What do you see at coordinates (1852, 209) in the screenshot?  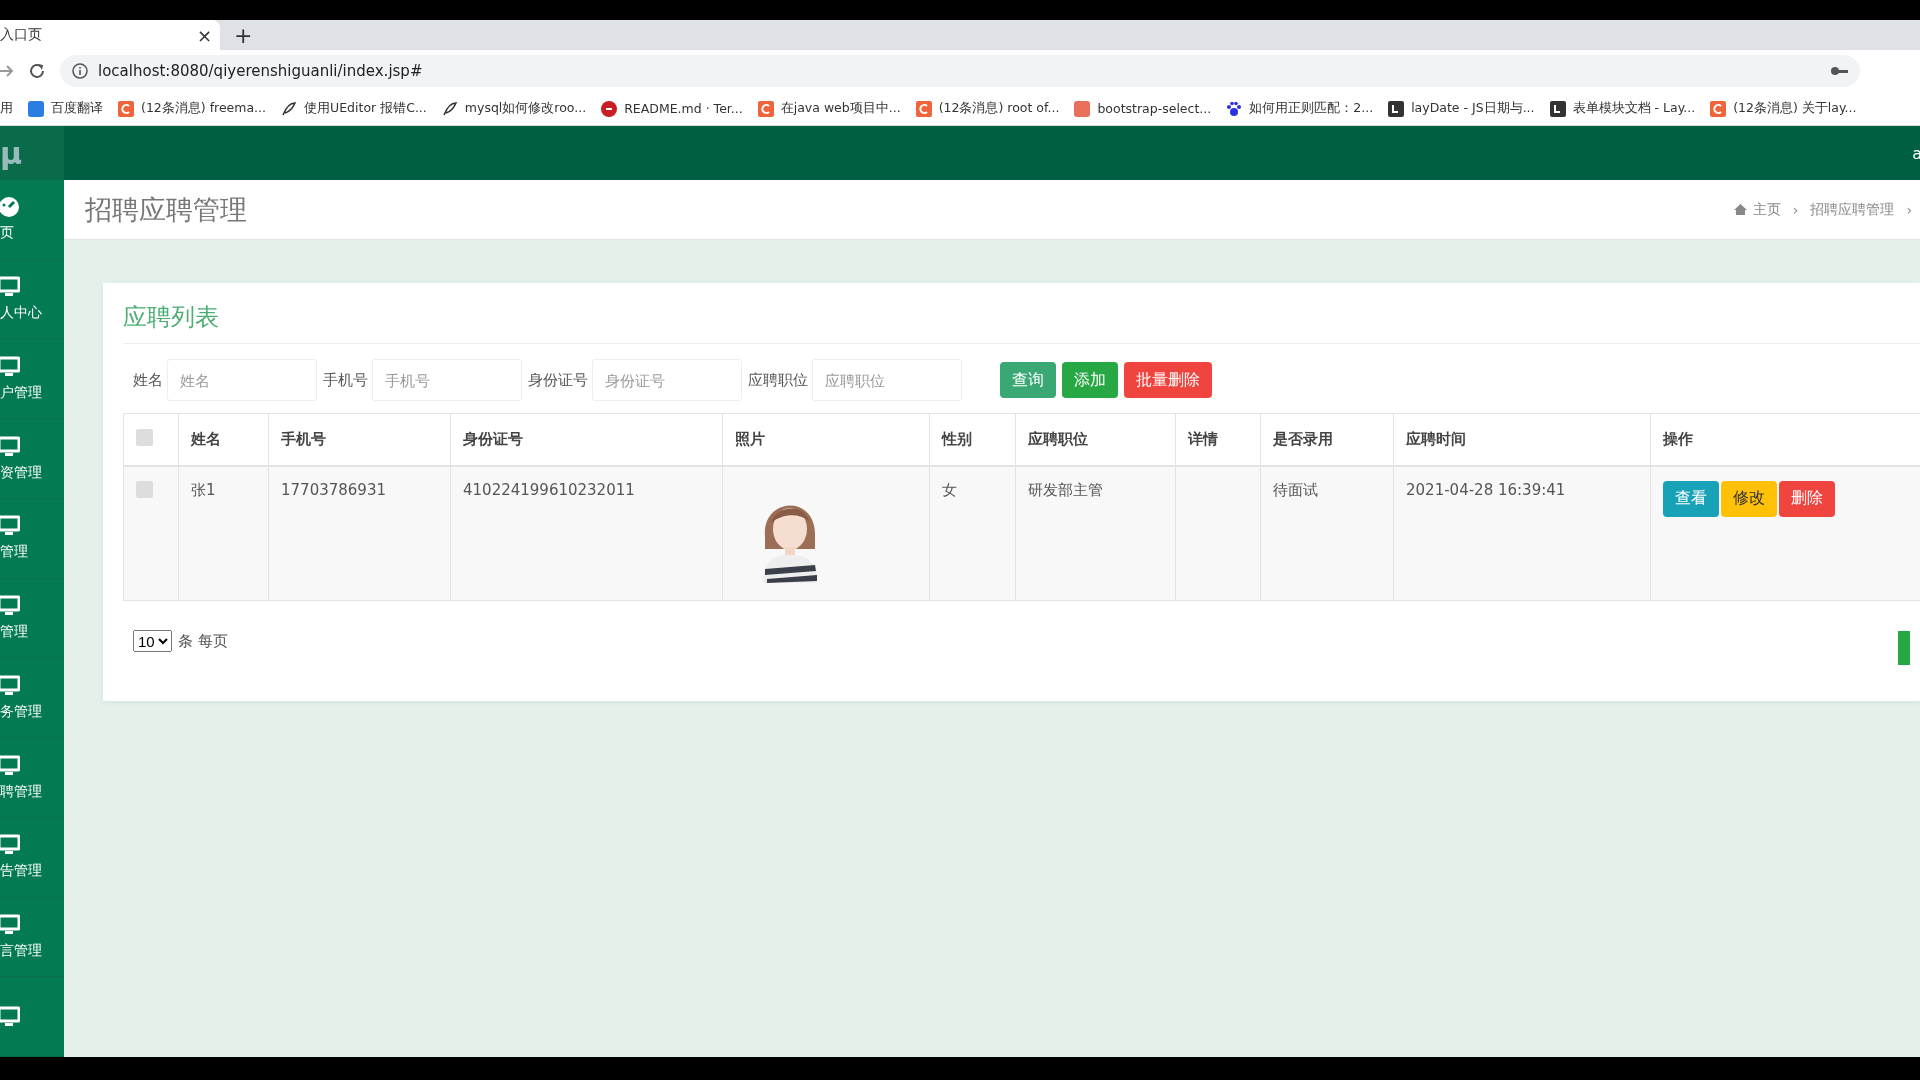 I see `breadcrumb-link: 招聘应聘管理` at bounding box center [1852, 209].